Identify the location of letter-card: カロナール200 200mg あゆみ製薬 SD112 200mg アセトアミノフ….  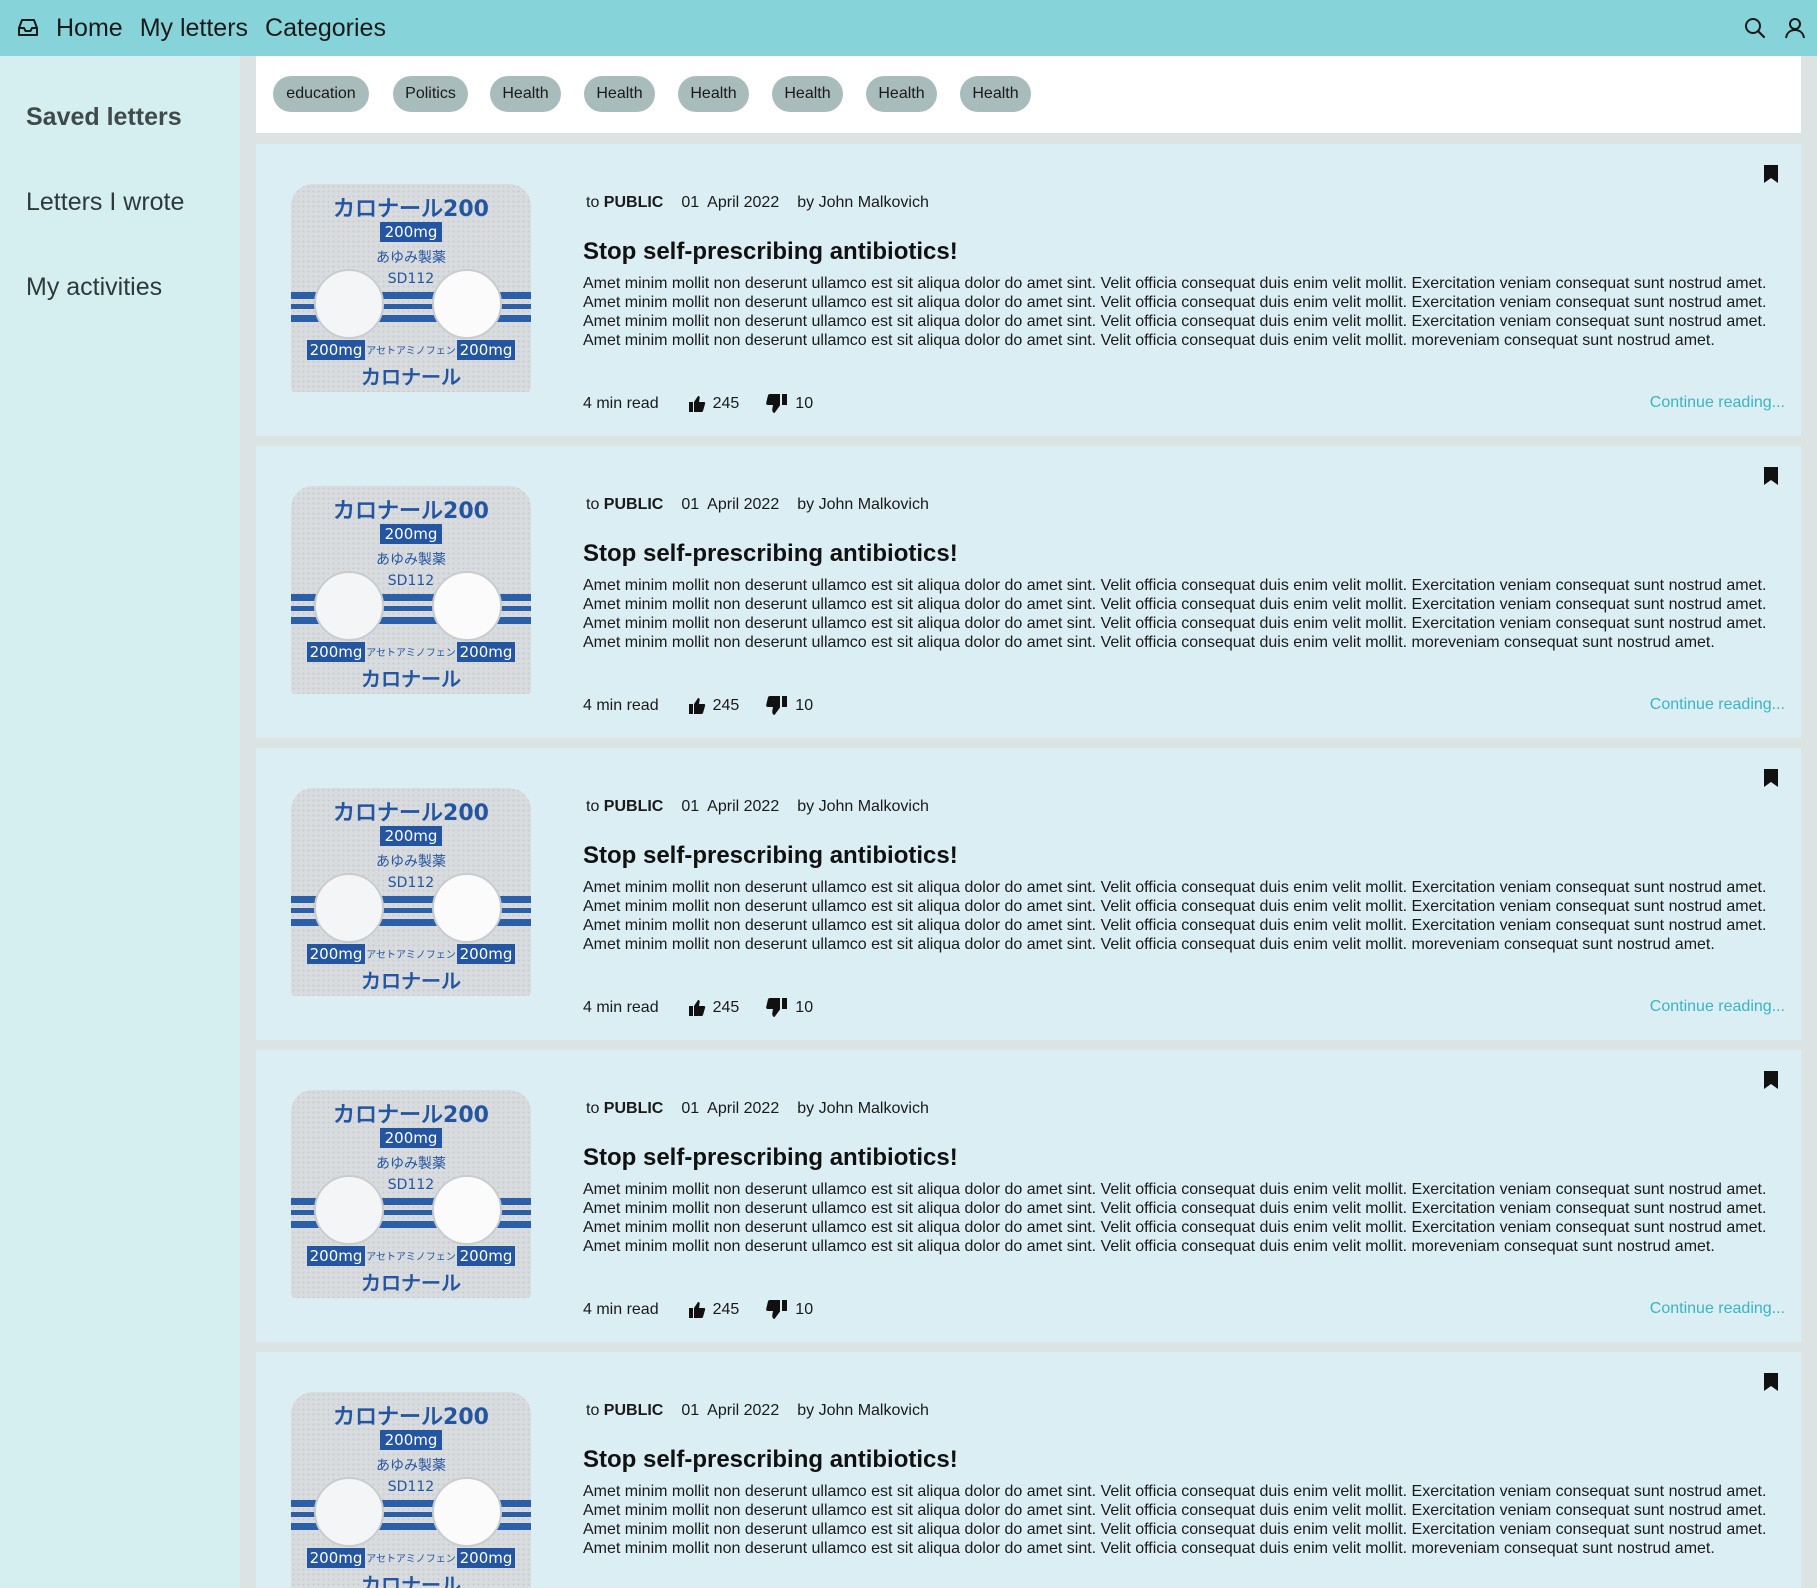
(1028, 1470).